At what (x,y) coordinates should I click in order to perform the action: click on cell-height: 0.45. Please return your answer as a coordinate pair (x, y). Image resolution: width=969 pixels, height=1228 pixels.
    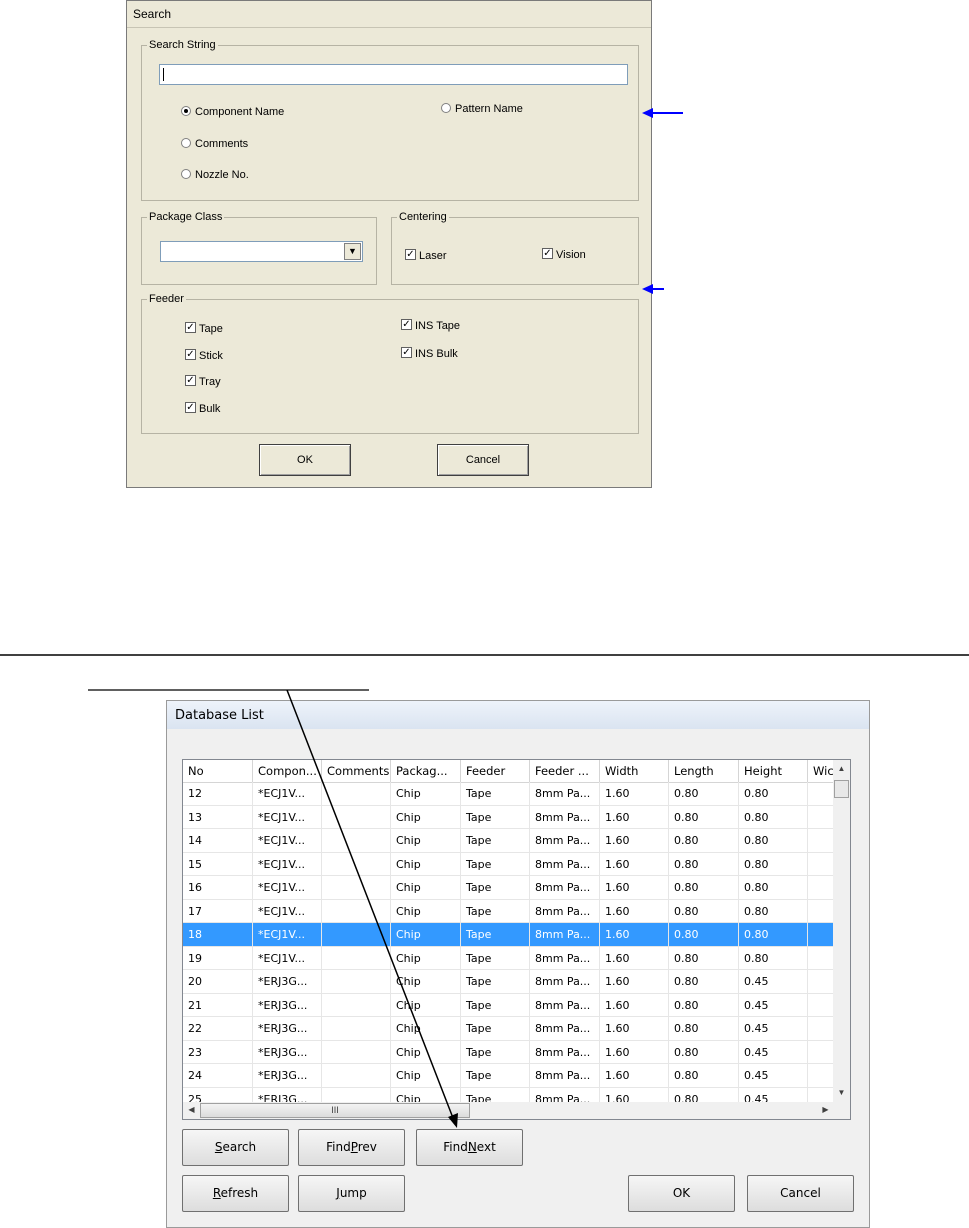
    Looking at the image, I should click on (773, 1052).